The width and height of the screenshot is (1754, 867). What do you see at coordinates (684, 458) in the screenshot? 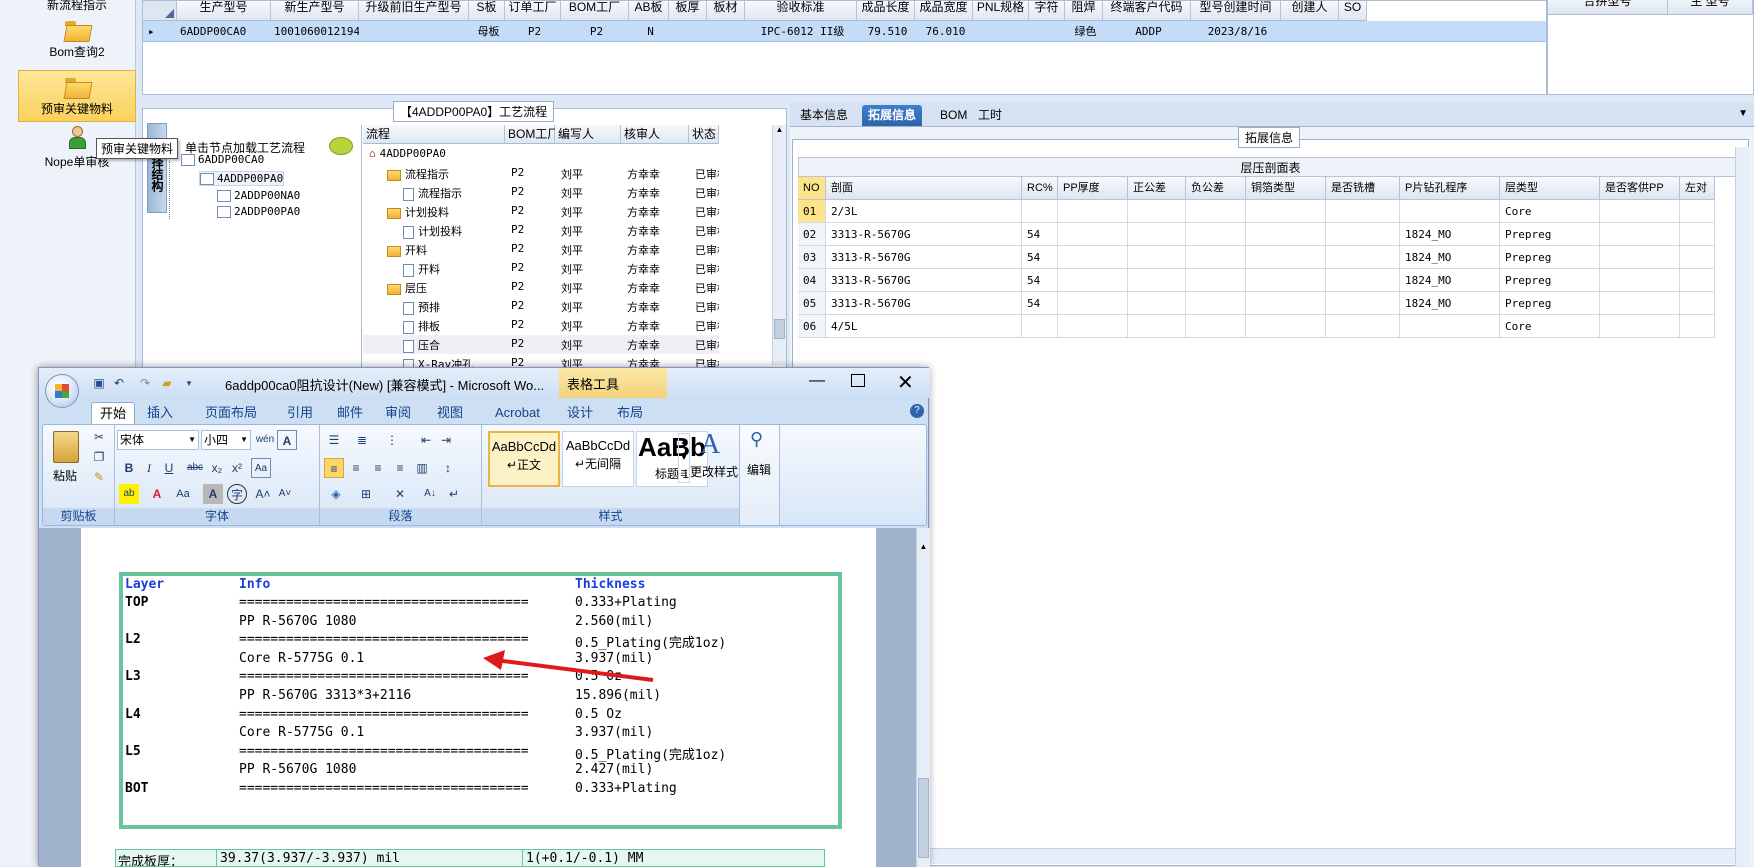
I see `styles-scroll: ▲ ▼ ☰` at bounding box center [684, 458].